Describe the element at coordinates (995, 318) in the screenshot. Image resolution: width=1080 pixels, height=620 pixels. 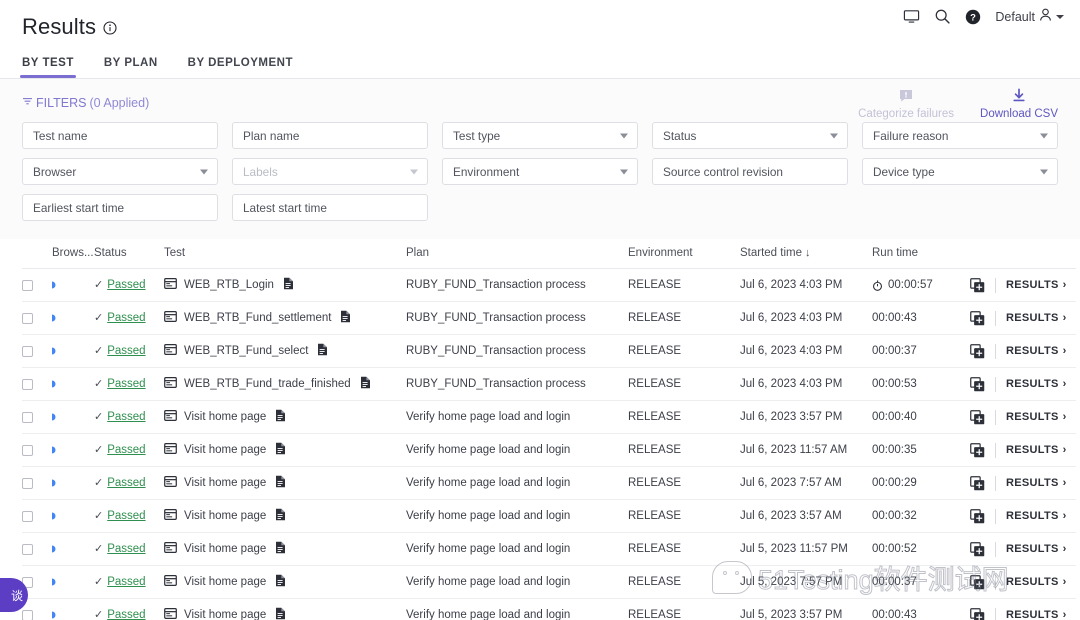
I see `results-divider` at that location.